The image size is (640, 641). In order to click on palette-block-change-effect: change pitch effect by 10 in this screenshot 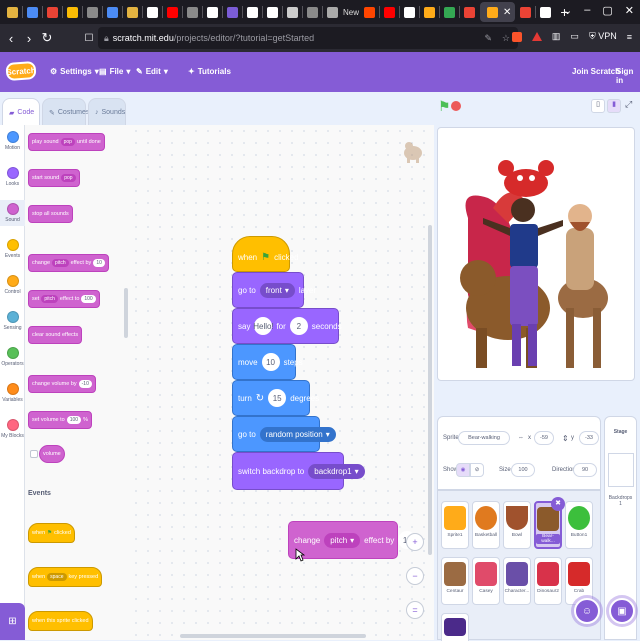, I will do `click(68, 263)`.